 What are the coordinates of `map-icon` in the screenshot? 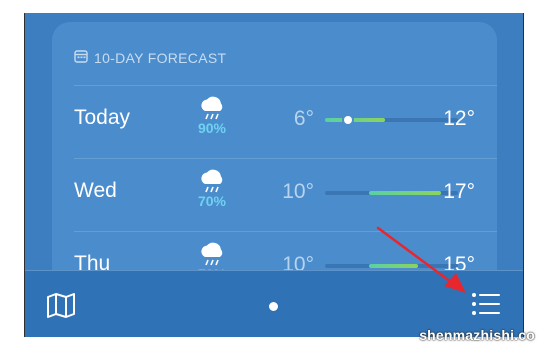 It's located at (61, 307).